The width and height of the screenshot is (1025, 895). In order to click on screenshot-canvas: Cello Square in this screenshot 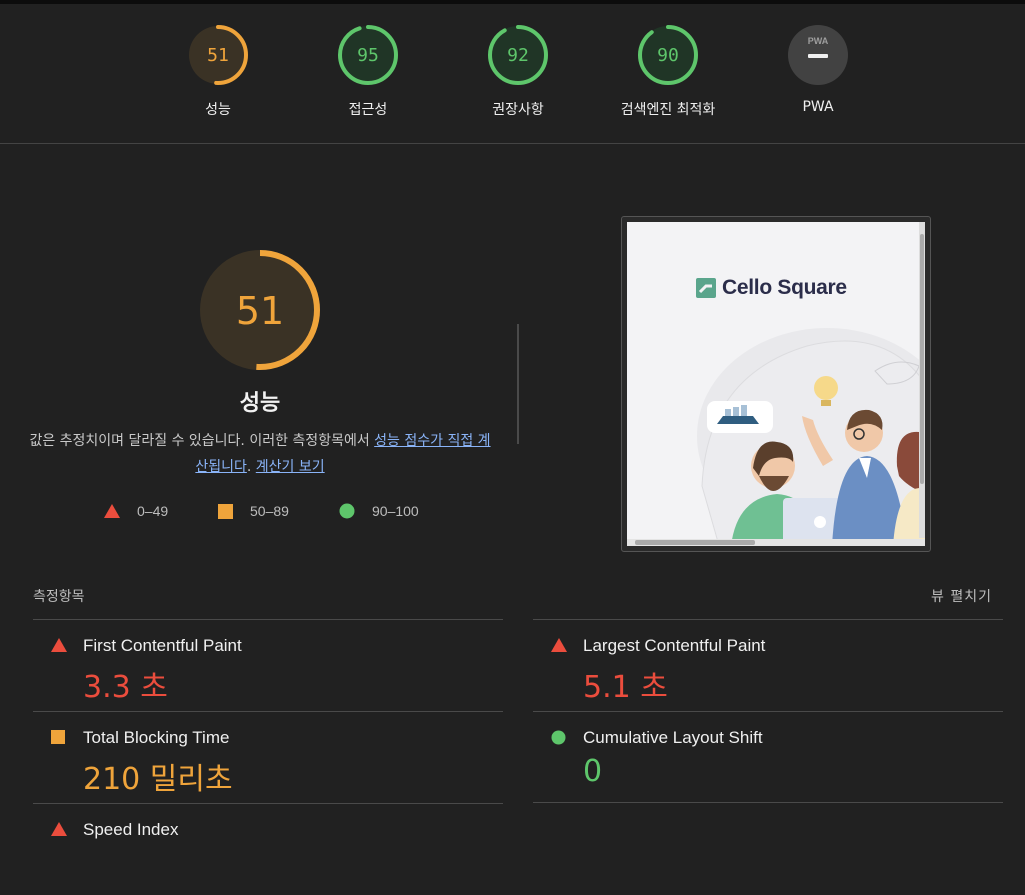, I will do `click(776, 384)`.